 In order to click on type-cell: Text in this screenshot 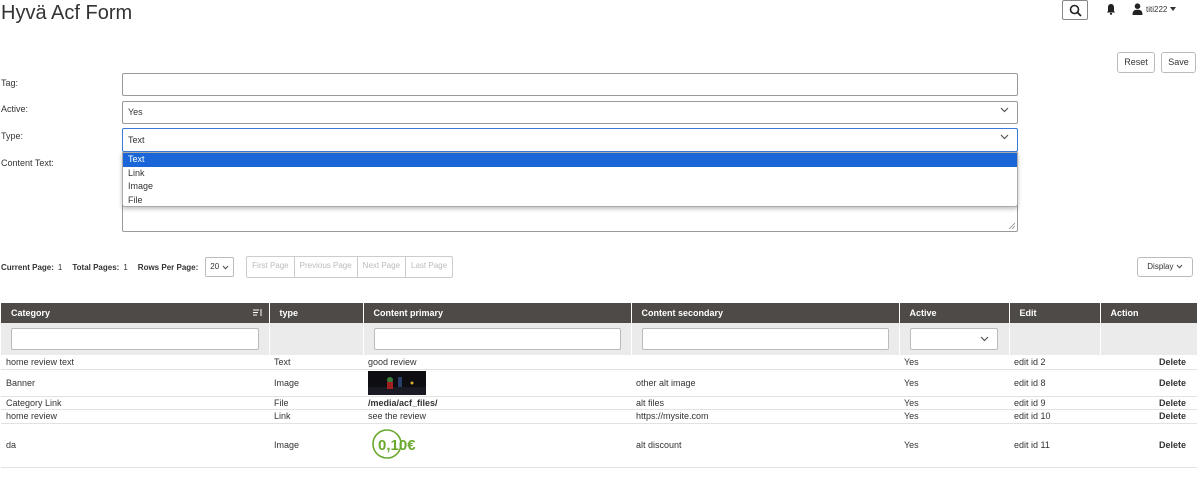, I will do `click(316, 362)`.